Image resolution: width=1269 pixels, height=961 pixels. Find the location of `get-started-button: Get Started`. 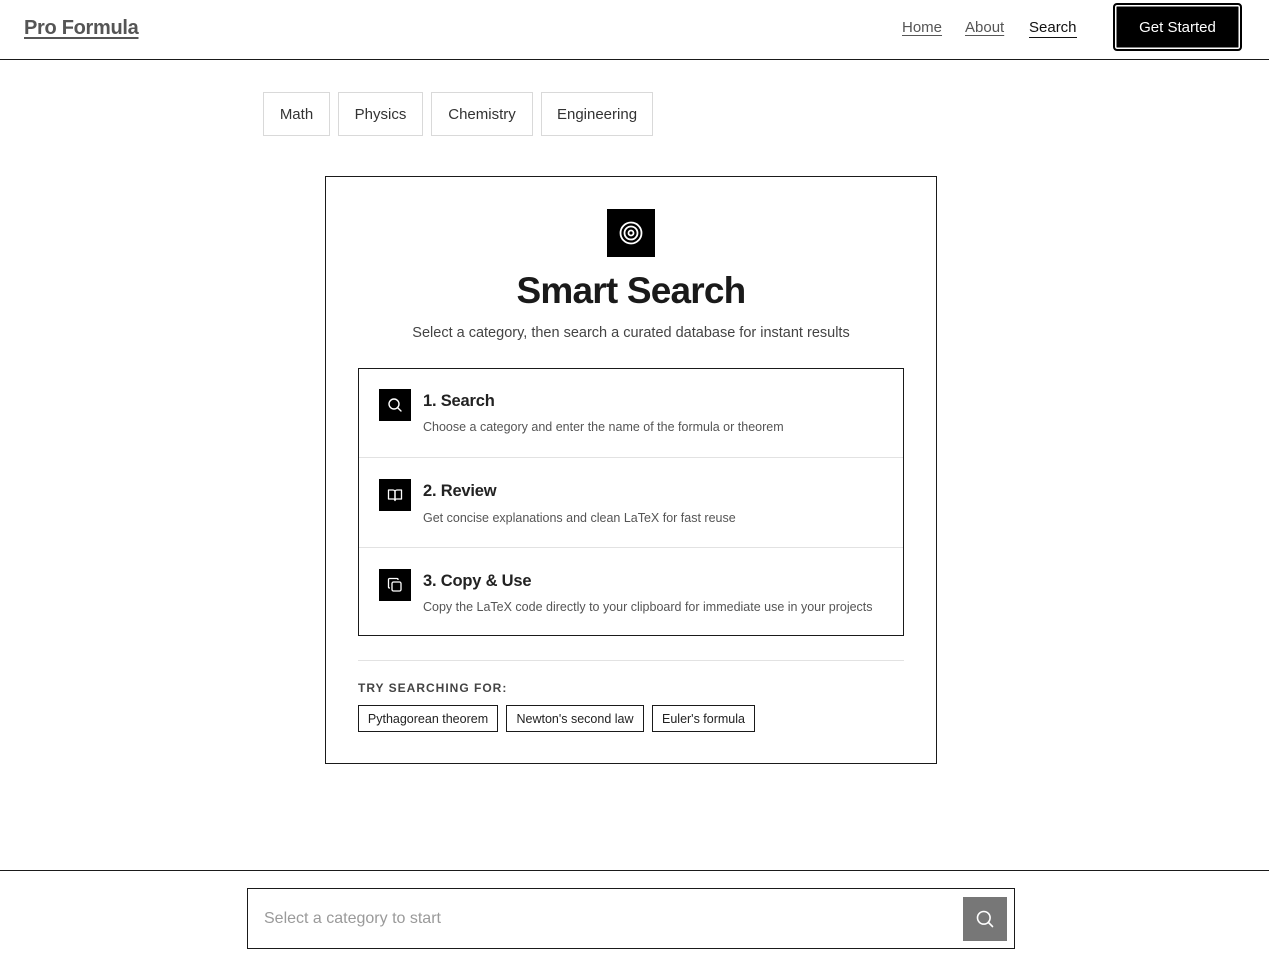

get-started-button: Get Started is located at coordinates (1177, 27).